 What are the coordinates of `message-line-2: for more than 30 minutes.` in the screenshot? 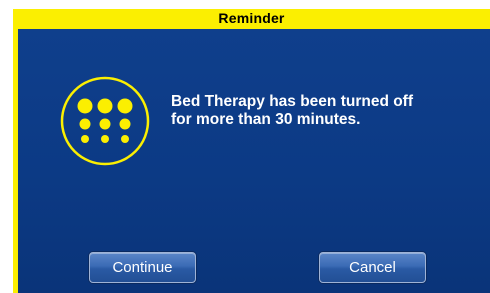 It's located at (266, 119).